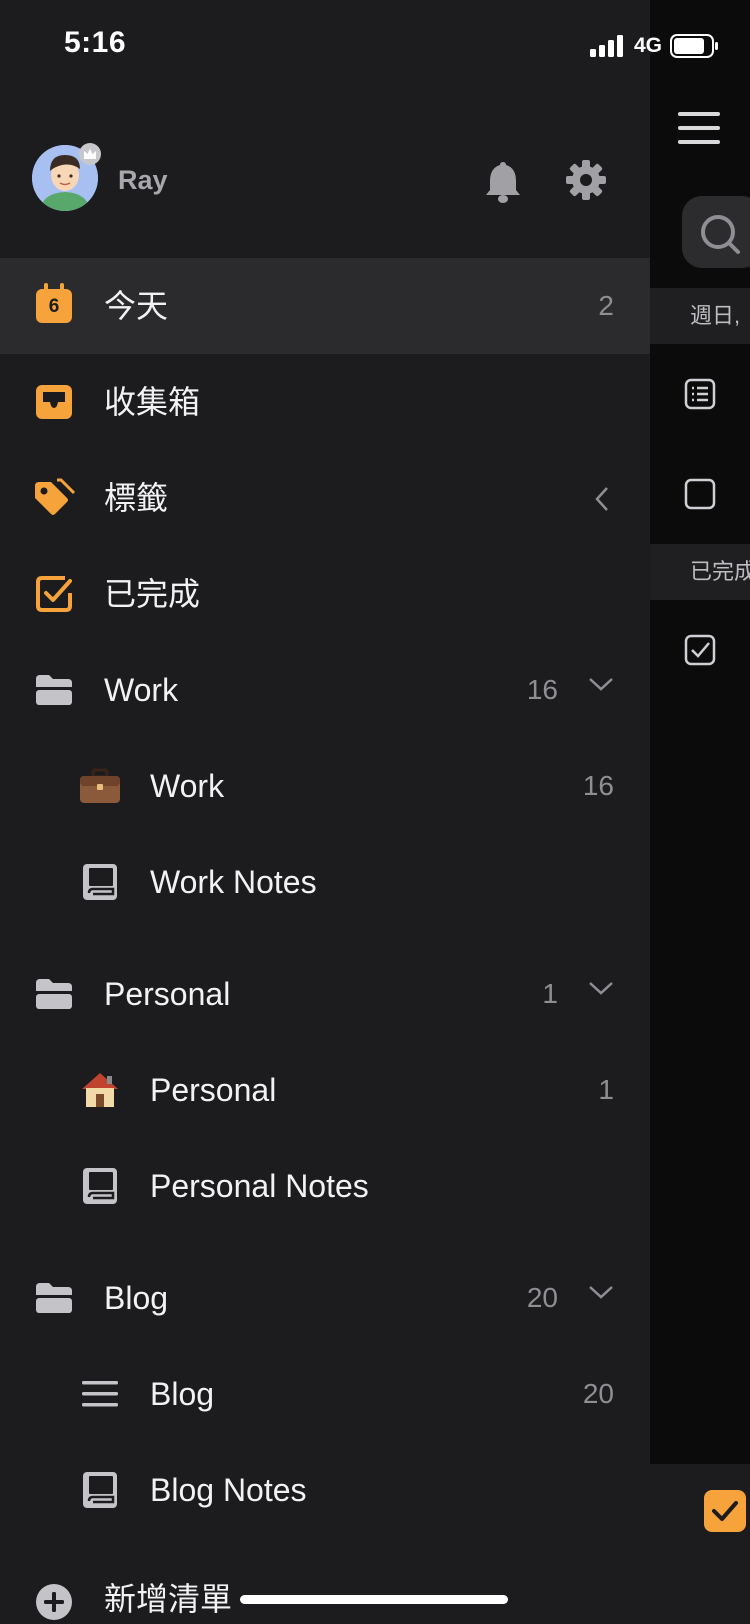 This screenshot has height=1624, width=750. What do you see at coordinates (136, 1298) in the screenshot?
I see `folder-label: Blog` at bounding box center [136, 1298].